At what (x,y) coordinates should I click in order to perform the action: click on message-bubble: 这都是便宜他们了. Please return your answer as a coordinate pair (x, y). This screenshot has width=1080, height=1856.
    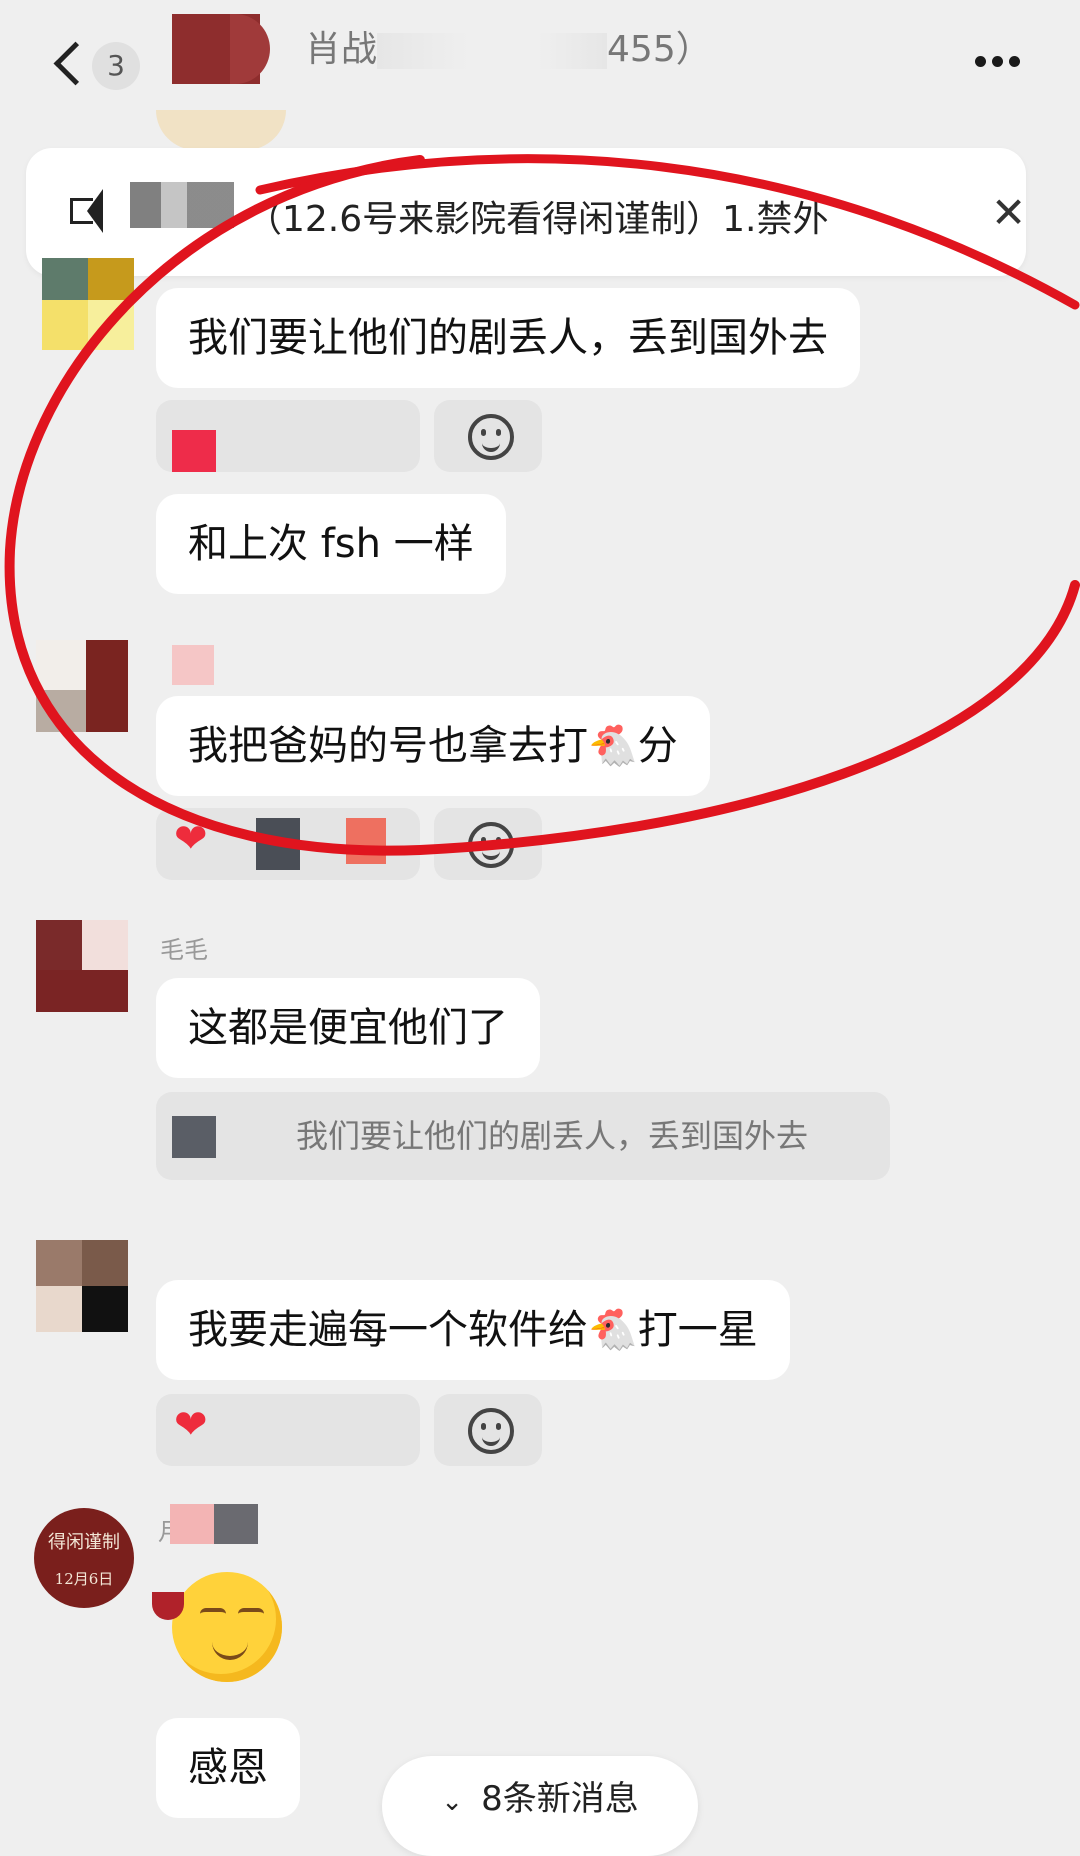
    Looking at the image, I should click on (348, 1028).